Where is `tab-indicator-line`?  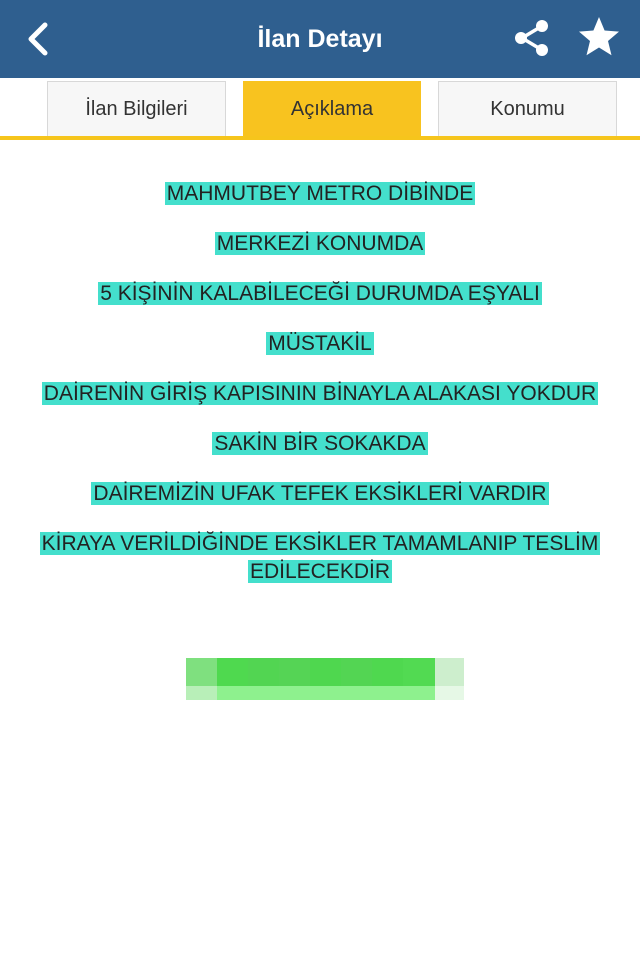
tab-indicator-line is located at coordinates (320, 138).